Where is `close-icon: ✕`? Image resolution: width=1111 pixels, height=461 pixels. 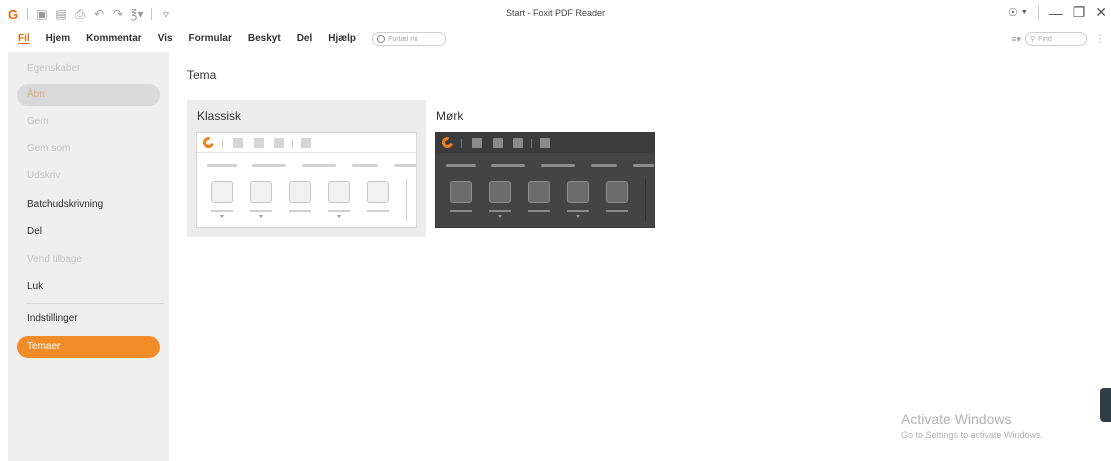
close-icon: ✕ is located at coordinates (1101, 12).